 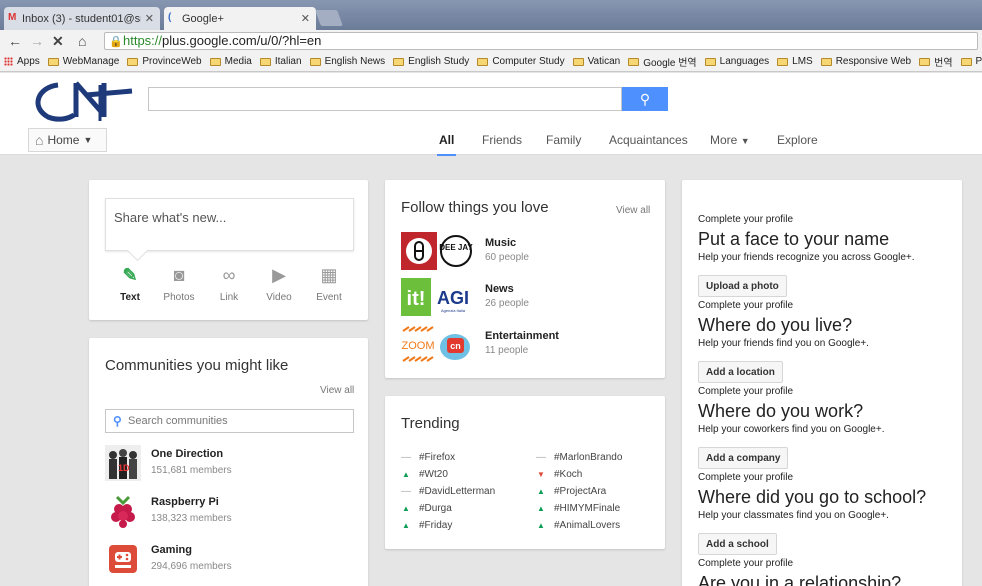 What do you see at coordinates (337, 390) in the screenshot?
I see `communities-view-all-link: View all` at bounding box center [337, 390].